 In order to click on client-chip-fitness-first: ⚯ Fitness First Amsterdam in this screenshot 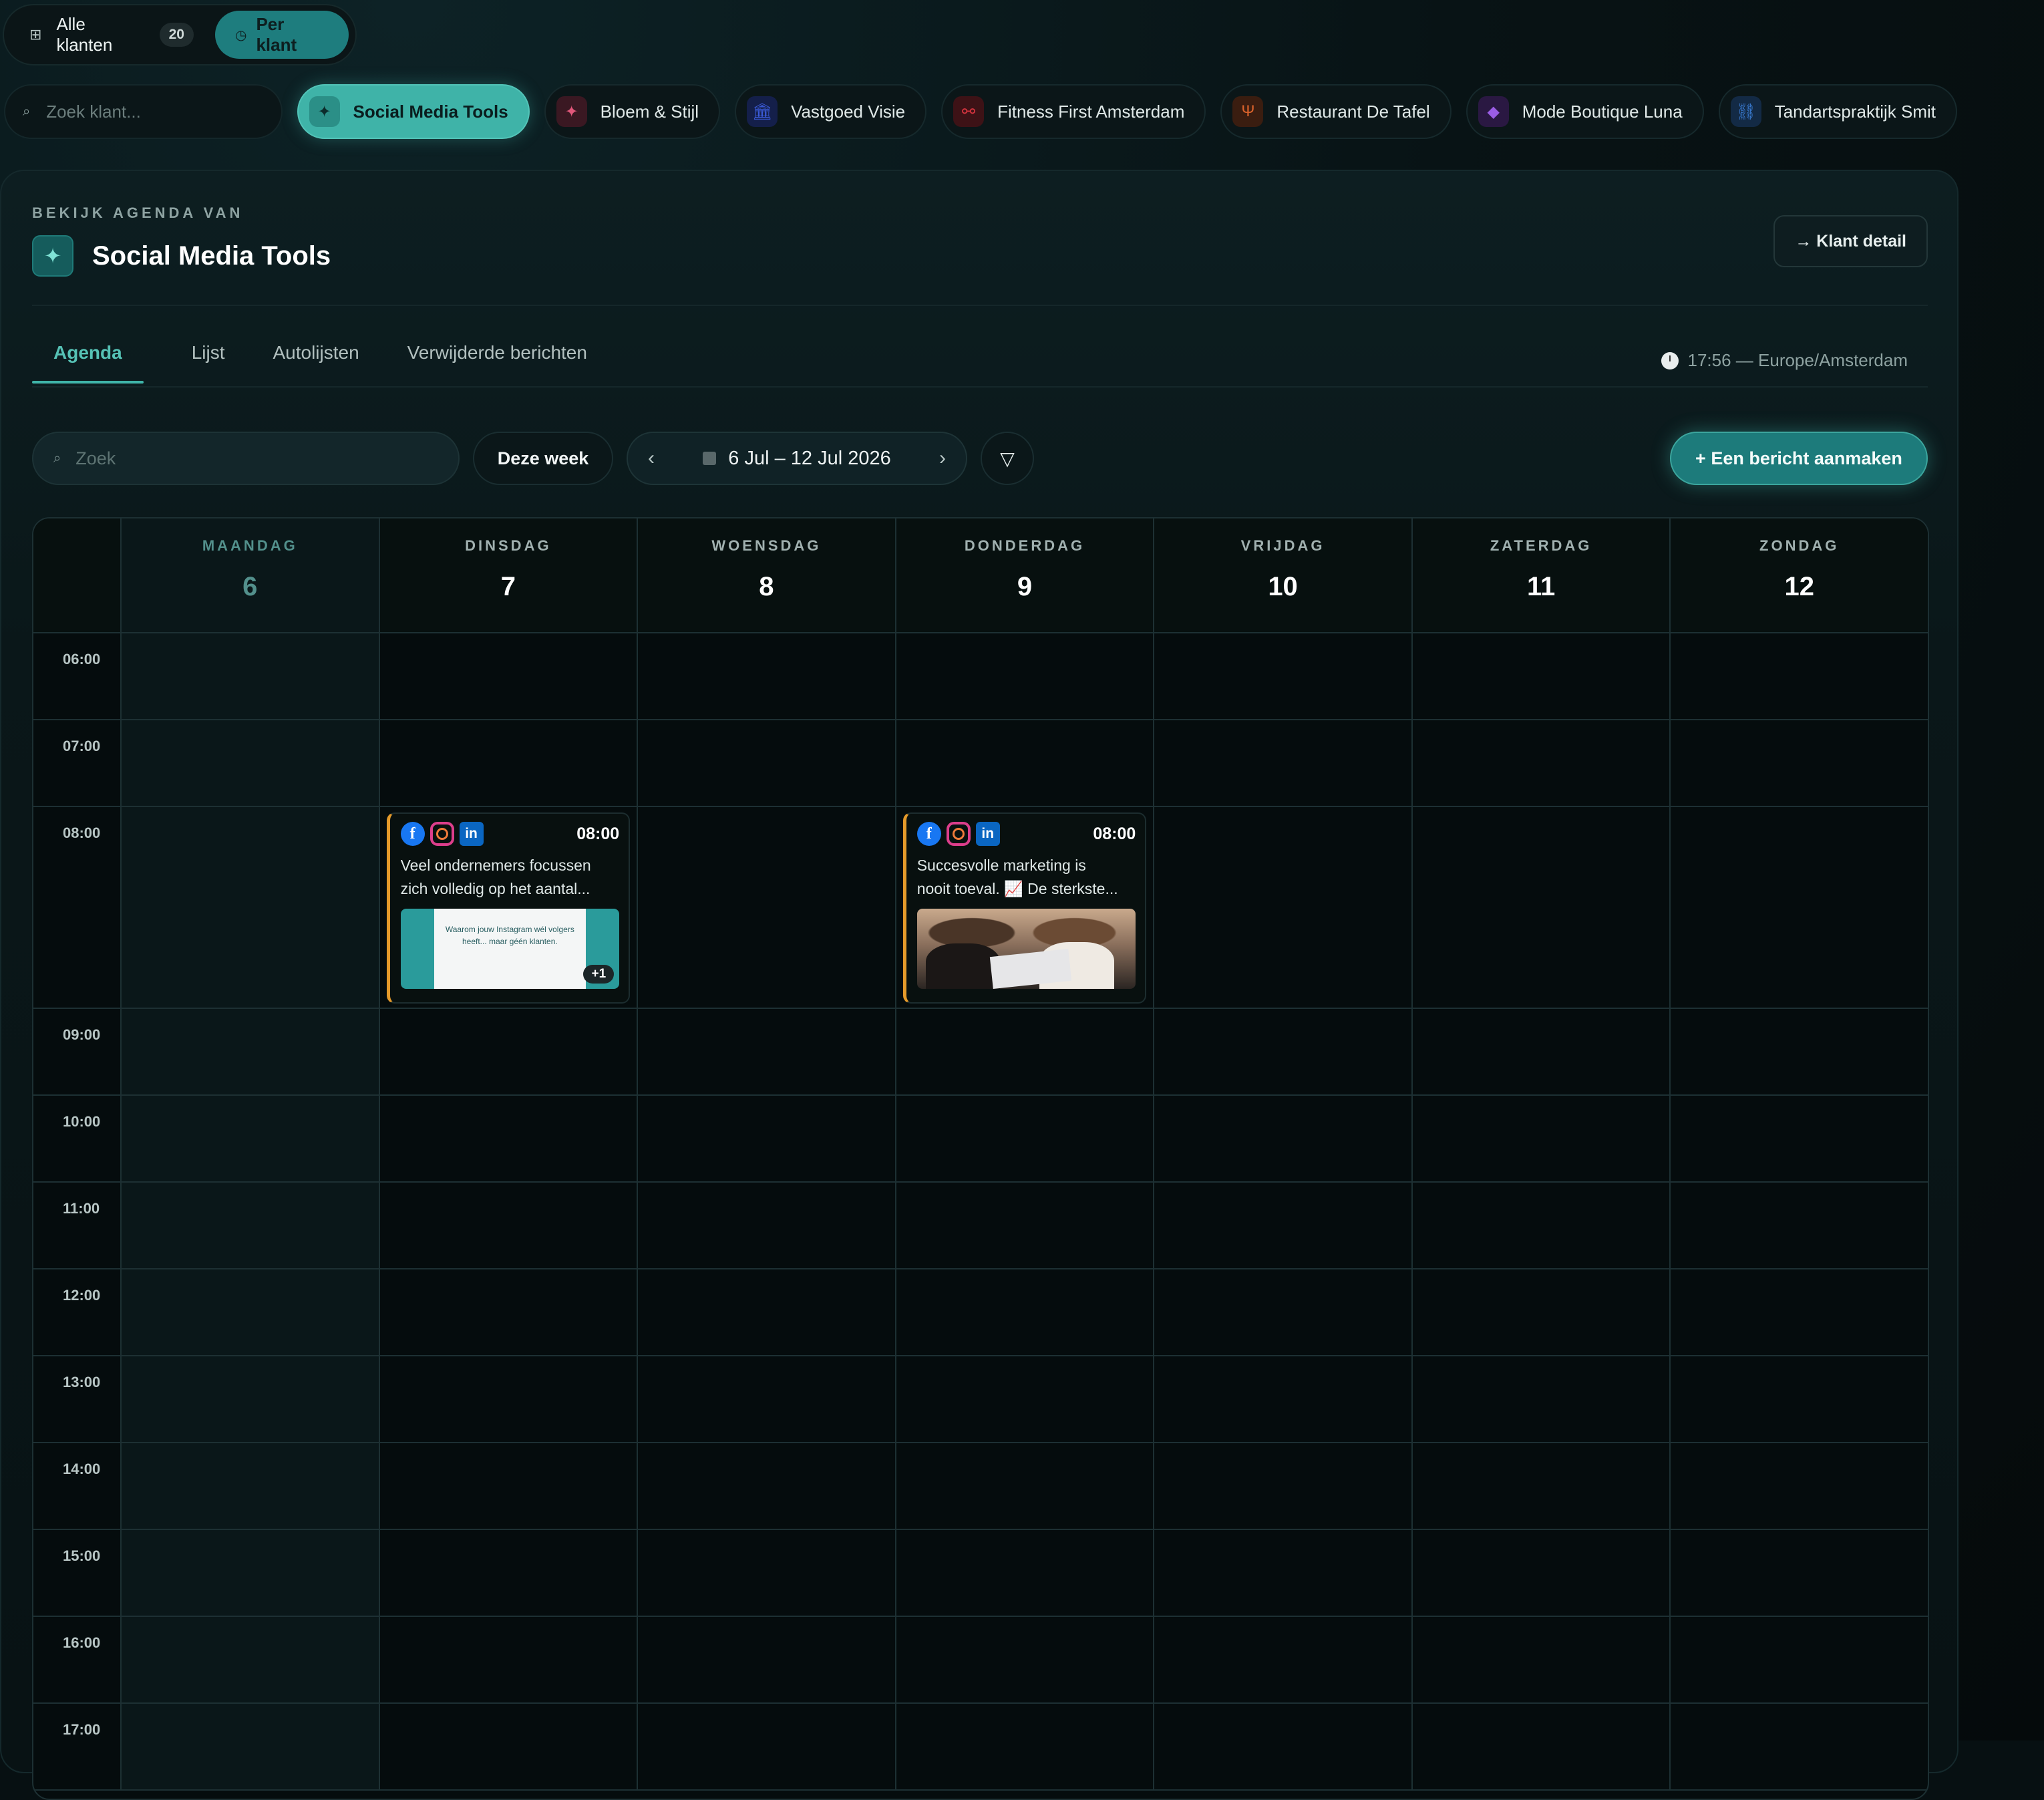, I will do `click(1073, 111)`.